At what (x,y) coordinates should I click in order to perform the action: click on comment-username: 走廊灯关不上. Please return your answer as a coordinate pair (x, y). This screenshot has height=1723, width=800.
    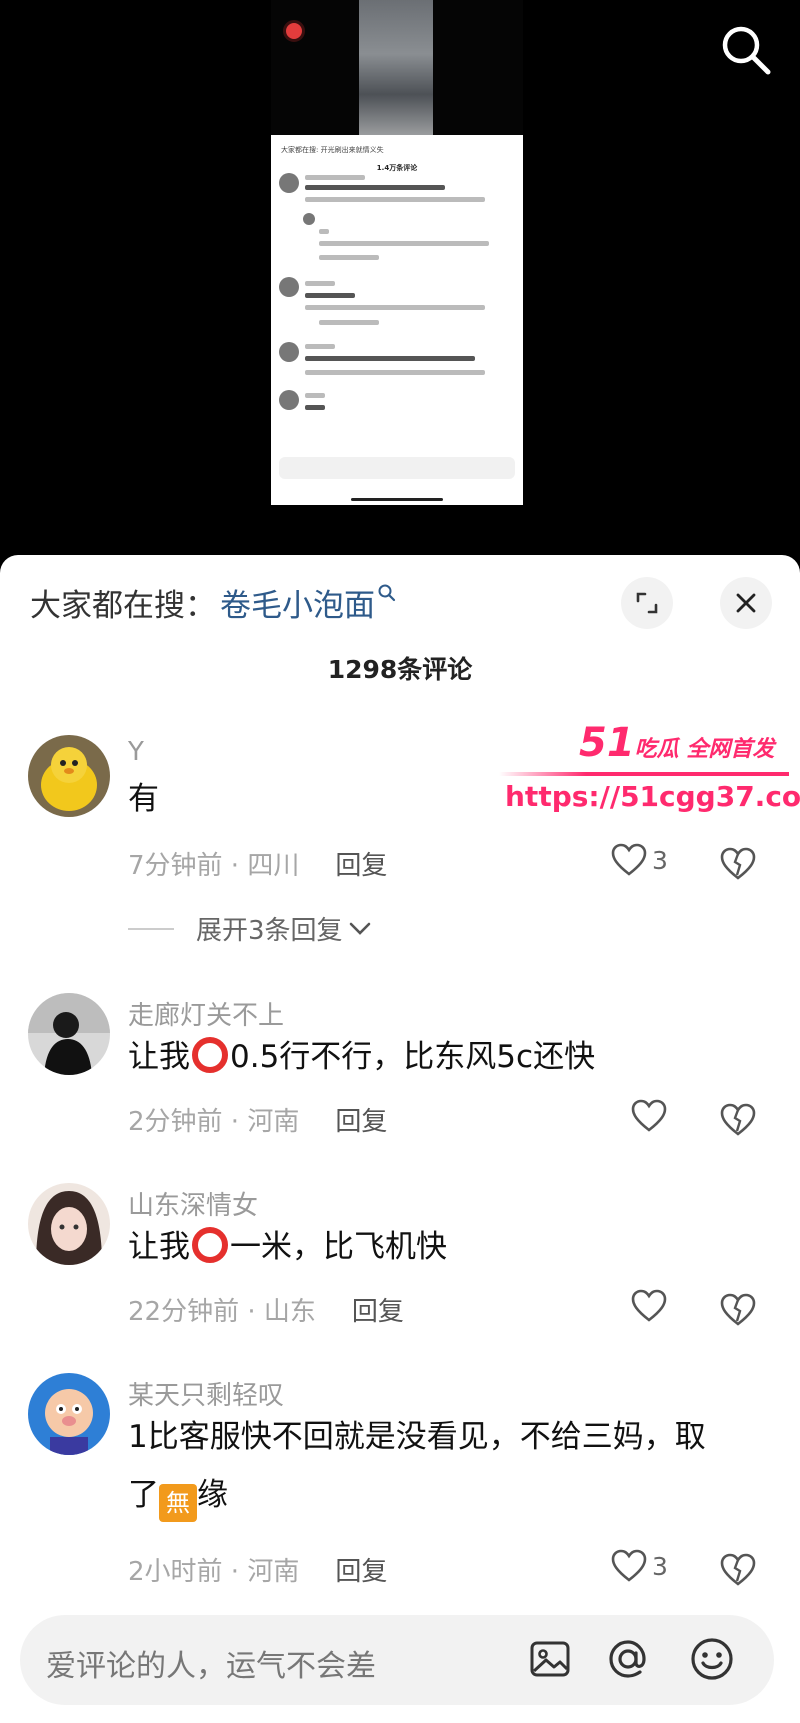
    Looking at the image, I should click on (206, 1013).